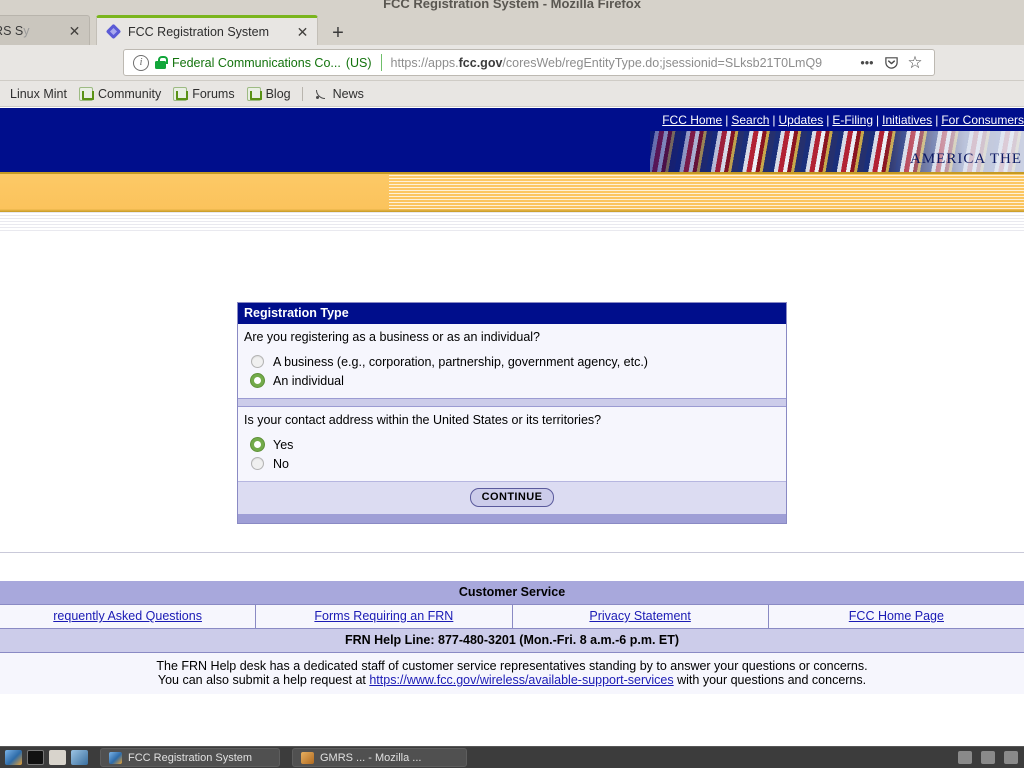 The image size is (1024, 768). What do you see at coordinates (15, 30) in the screenshot?
I see `browser-tab-label: sas GMRS Sy` at bounding box center [15, 30].